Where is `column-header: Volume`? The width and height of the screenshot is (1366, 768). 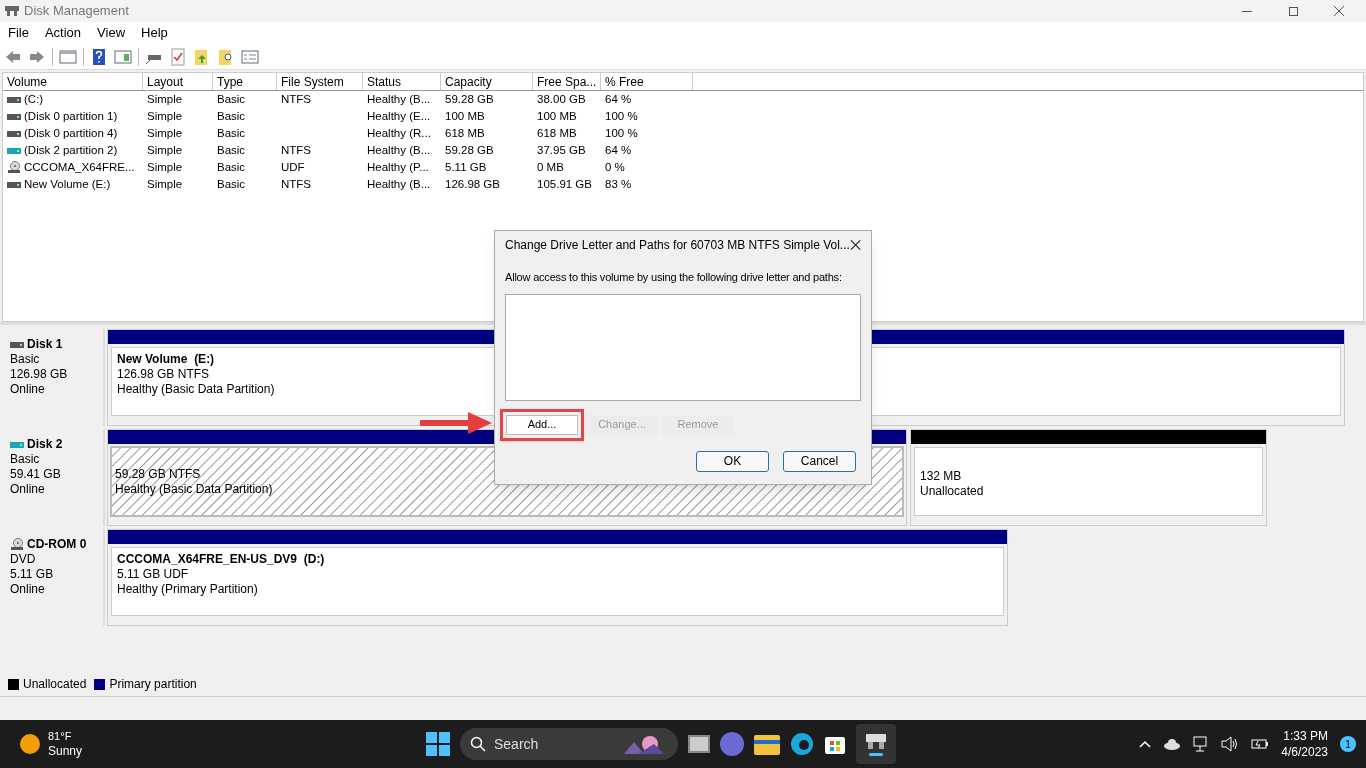
column-header: Volume is located at coordinates (73, 81).